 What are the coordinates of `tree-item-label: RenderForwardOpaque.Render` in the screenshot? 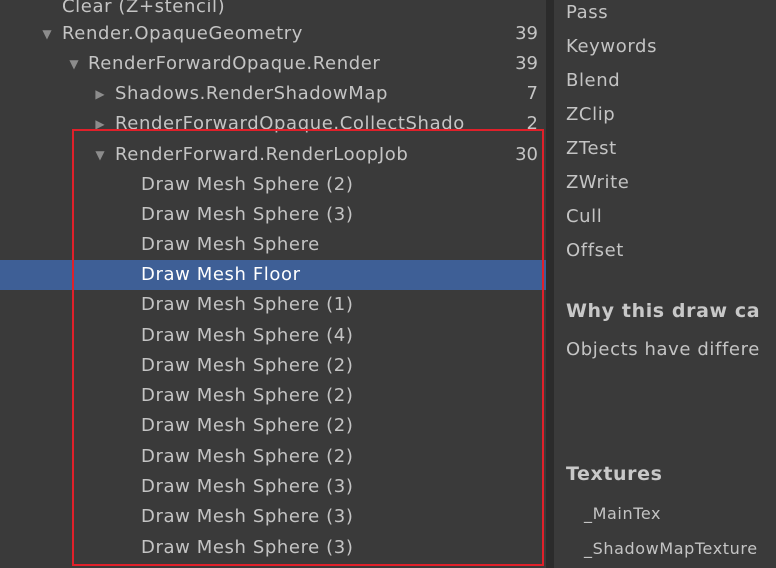 It's located at (234, 63).